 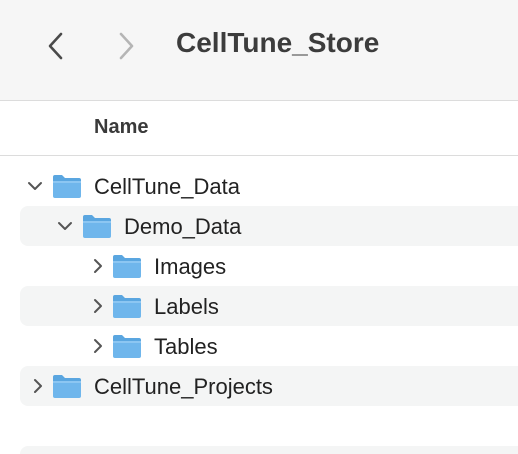 What do you see at coordinates (269, 450) in the screenshot?
I see `empty-striped-row` at bounding box center [269, 450].